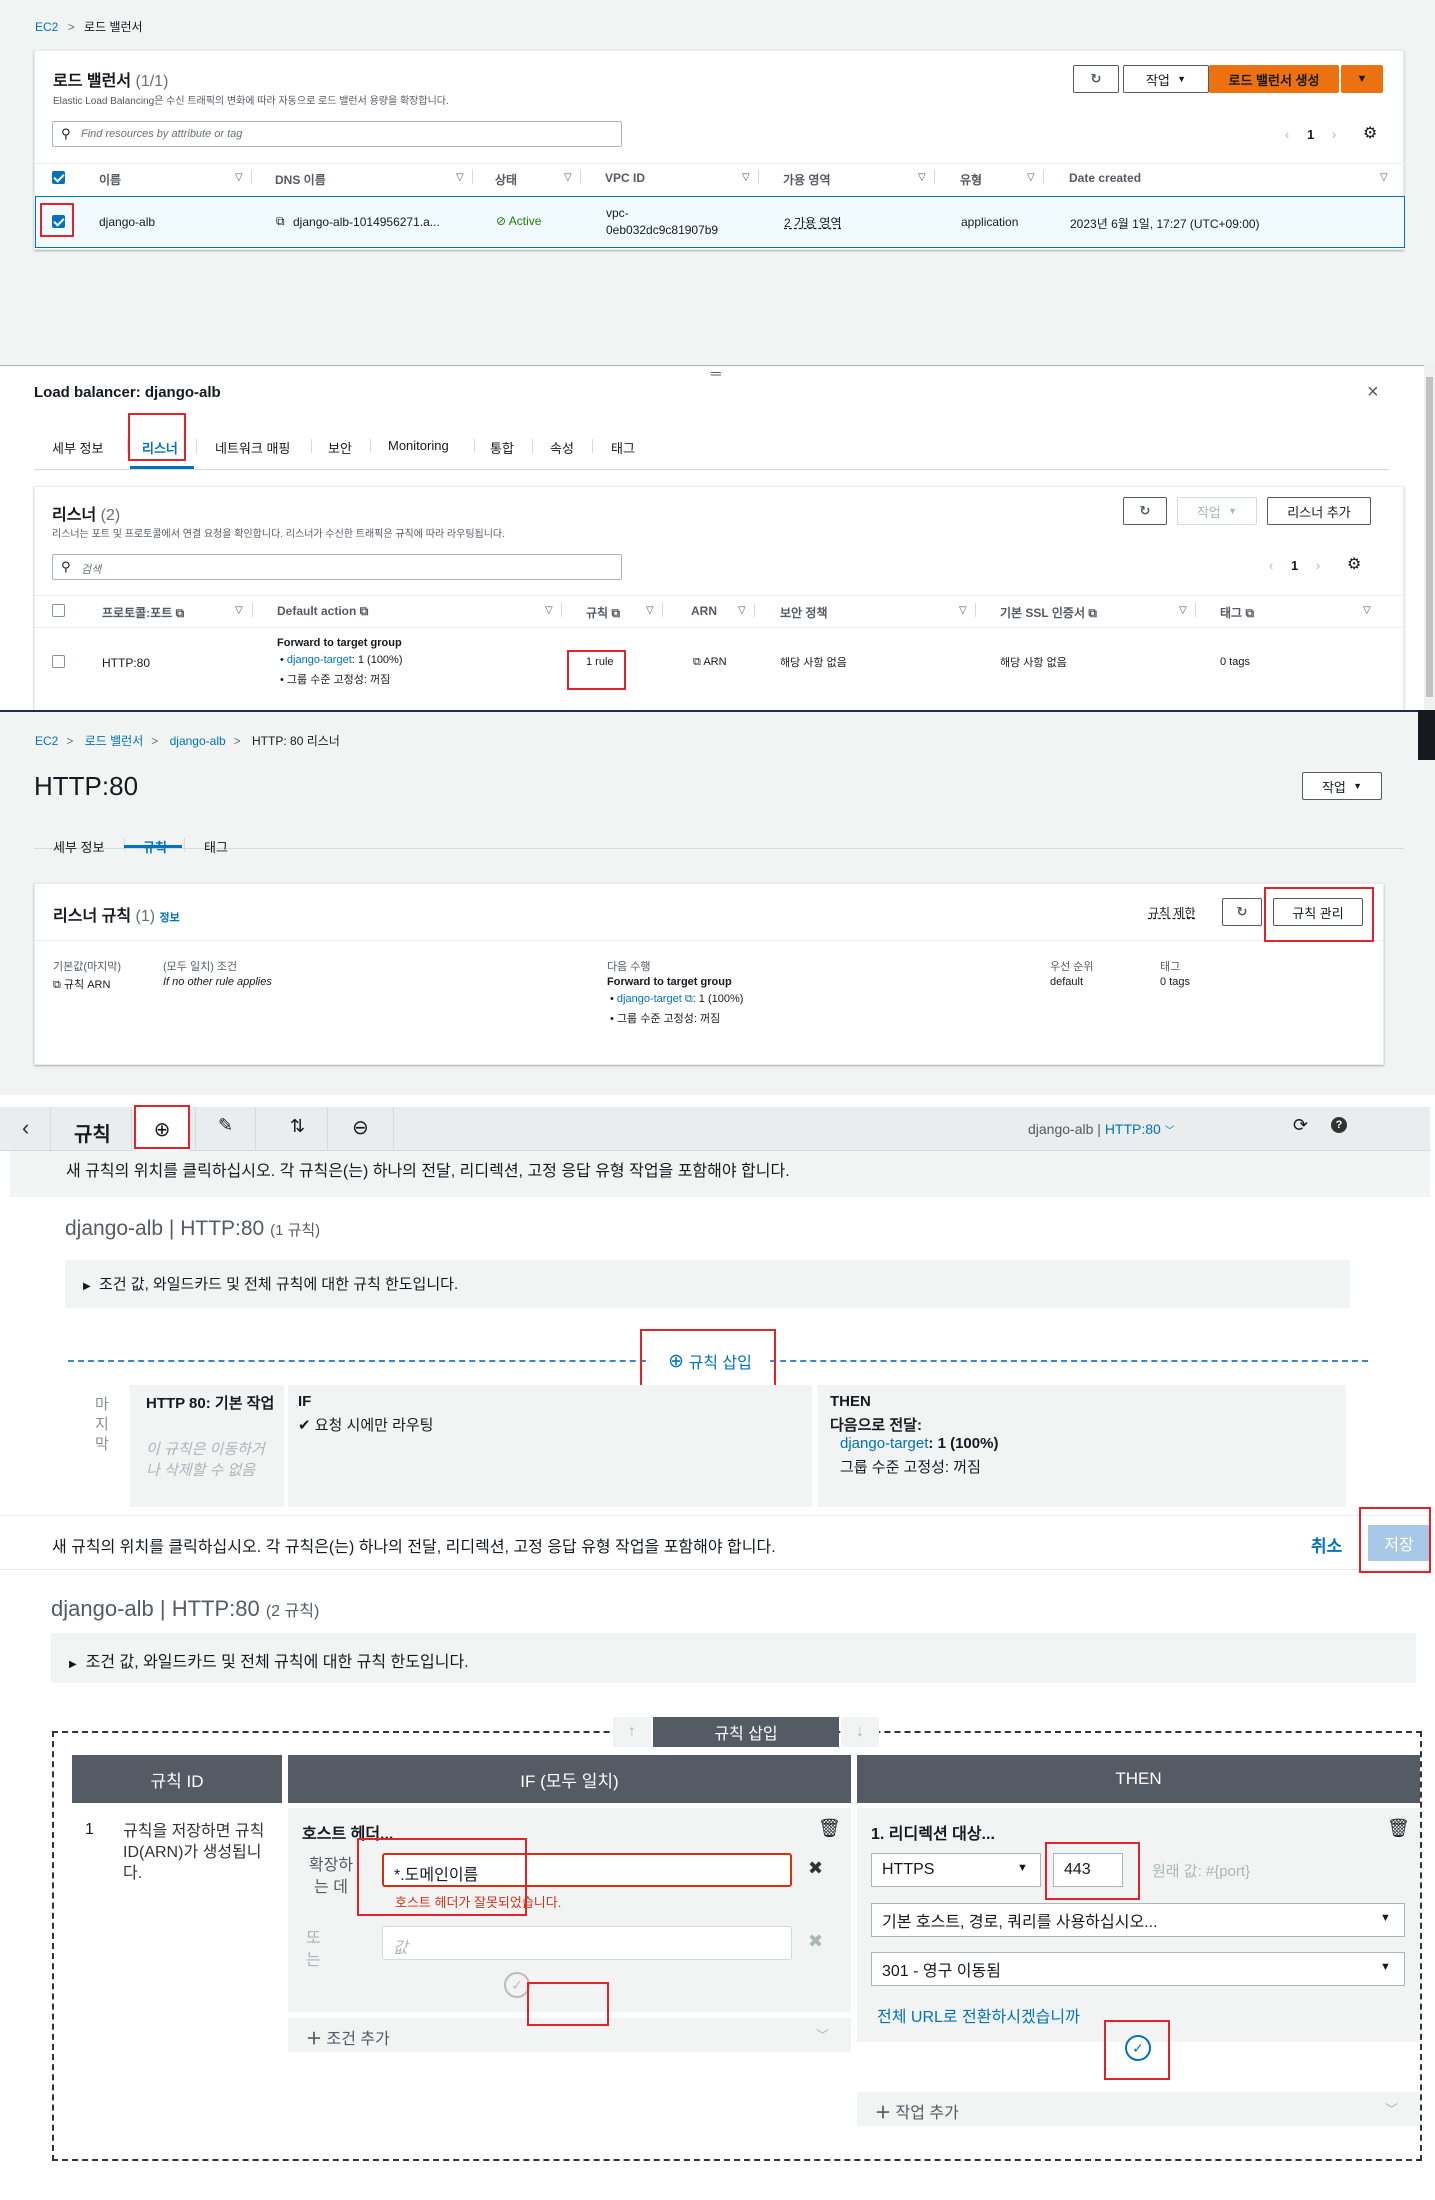 The height and width of the screenshot is (2200, 1435). I want to click on host-path-select: 기본 호스트, 경로, 쿼리를 사용하십시오... ▼, so click(1138, 1920).